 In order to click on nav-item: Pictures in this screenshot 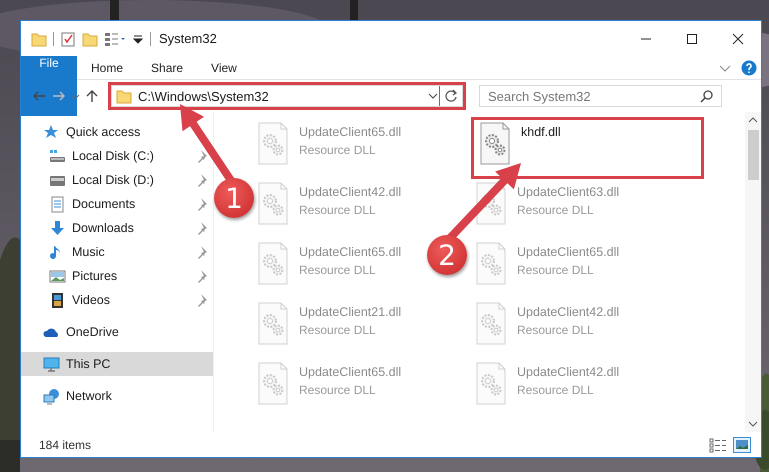, I will do `click(117, 276)`.